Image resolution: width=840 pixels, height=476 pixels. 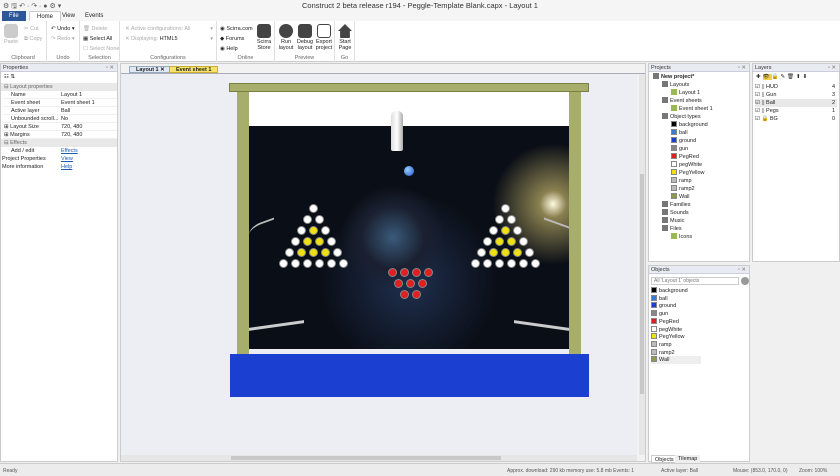 I want to click on ball, so click(x=409, y=171).